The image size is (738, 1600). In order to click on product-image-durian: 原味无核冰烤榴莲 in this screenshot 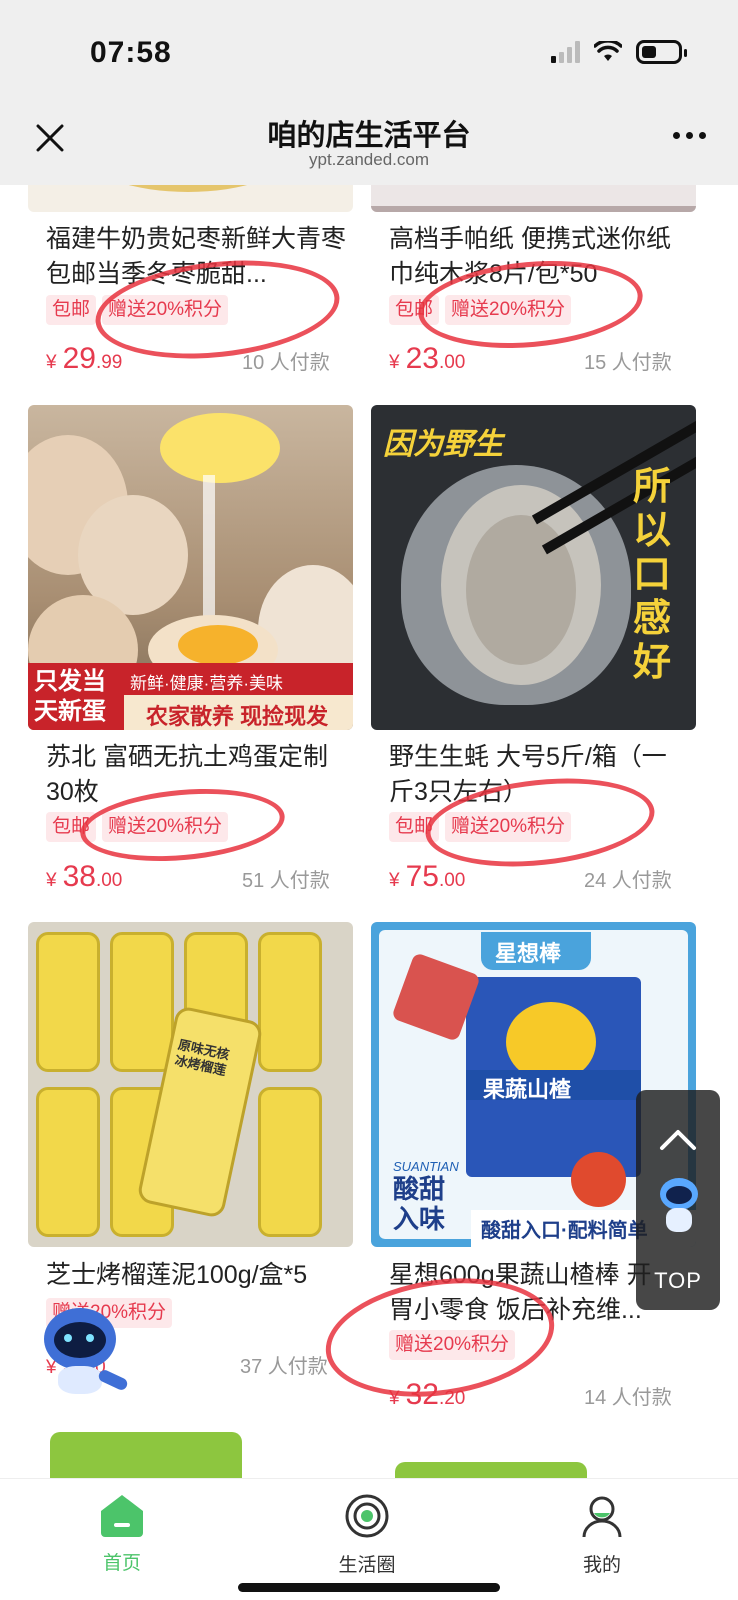, I will do `click(190, 1084)`.